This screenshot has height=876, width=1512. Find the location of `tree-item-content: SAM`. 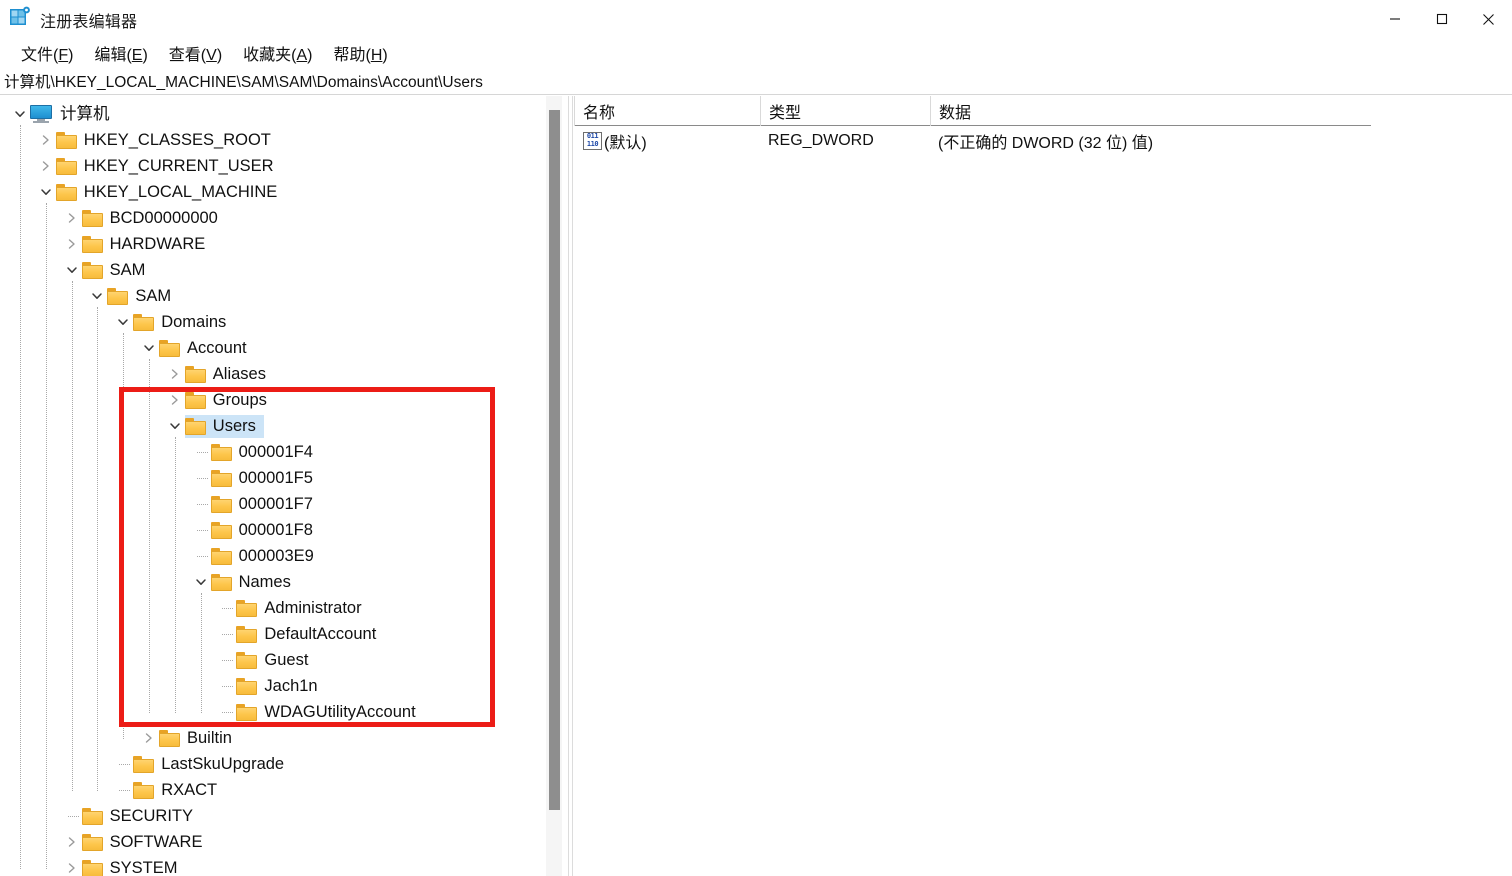

tree-item-content: SAM is located at coordinates (115, 270).